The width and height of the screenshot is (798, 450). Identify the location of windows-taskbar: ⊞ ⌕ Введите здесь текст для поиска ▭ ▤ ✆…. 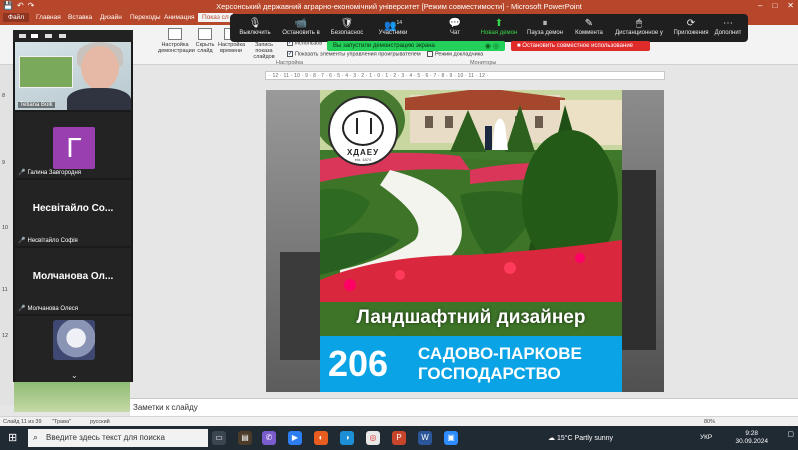
(399, 438).